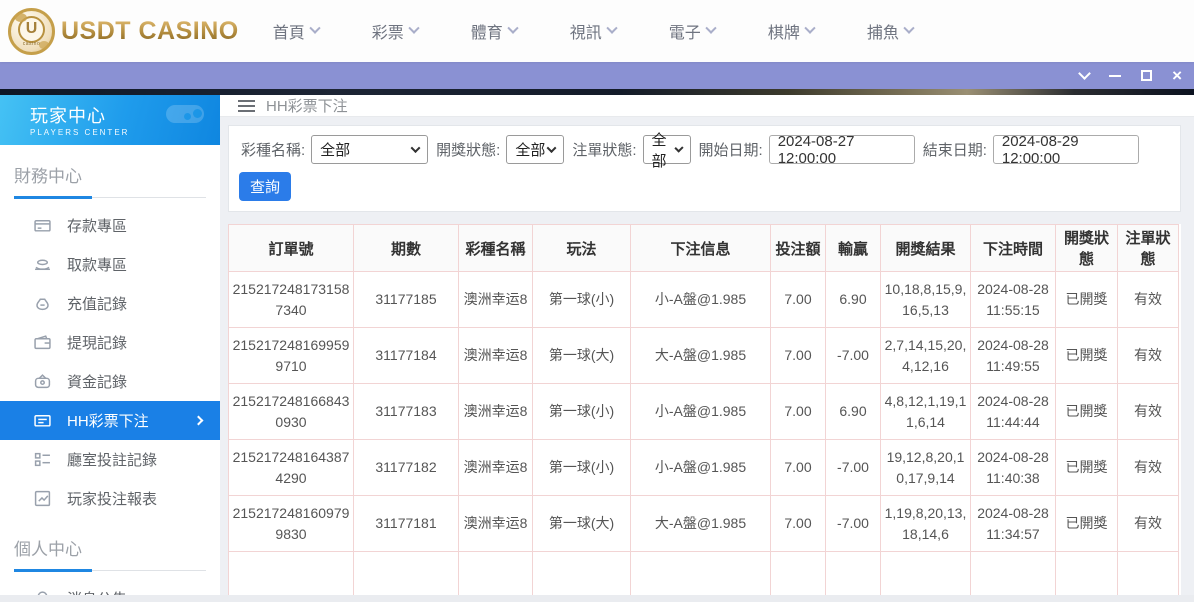 This screenshot has height=602, width=1194. I want to click on nav-label: 彩票, so click(387, 33).